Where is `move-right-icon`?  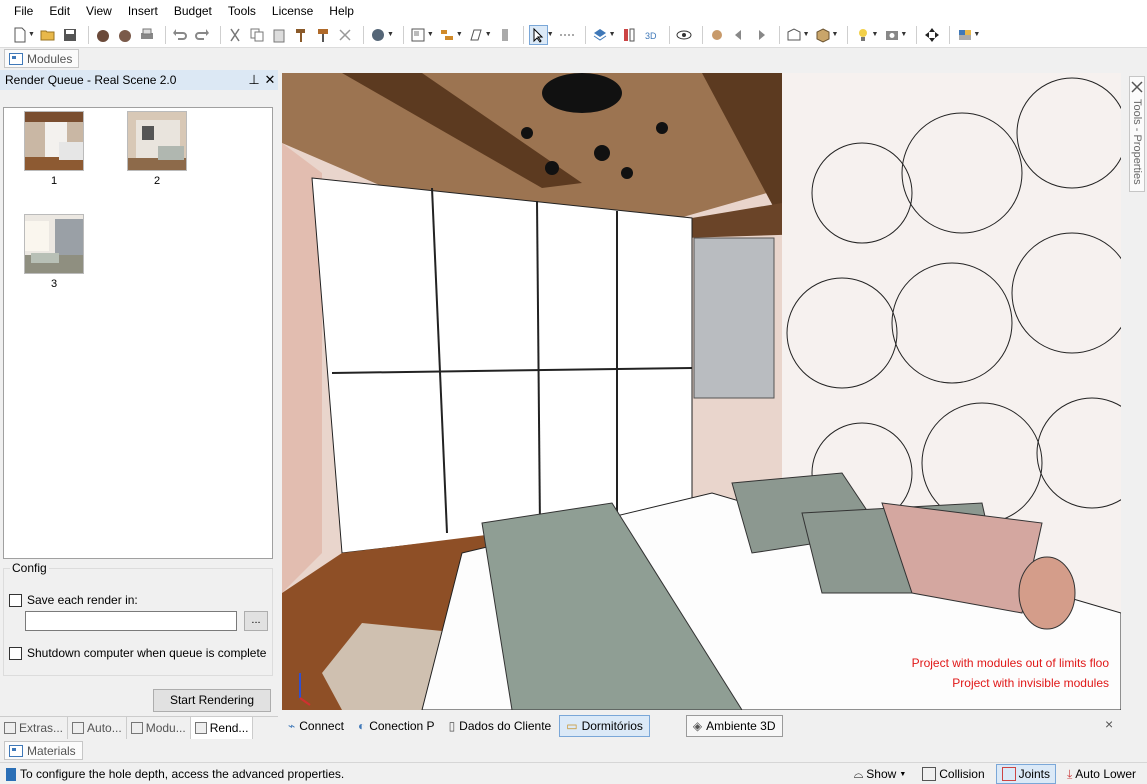
move-right-icon is located at coordinates (761, 35).